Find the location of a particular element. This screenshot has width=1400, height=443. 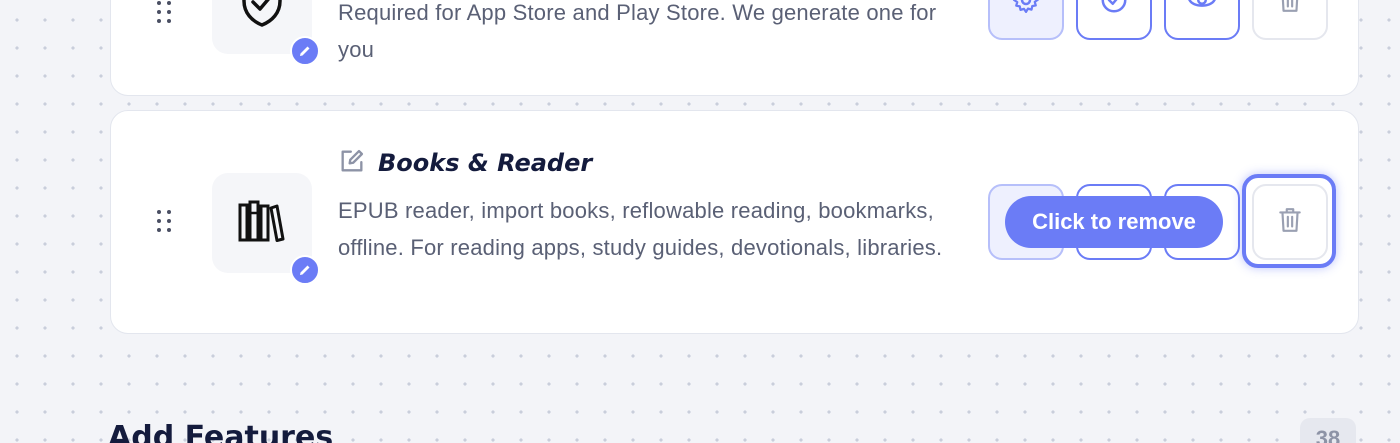

feature-count-badge: 38 is located at coordinates (1328, 430).